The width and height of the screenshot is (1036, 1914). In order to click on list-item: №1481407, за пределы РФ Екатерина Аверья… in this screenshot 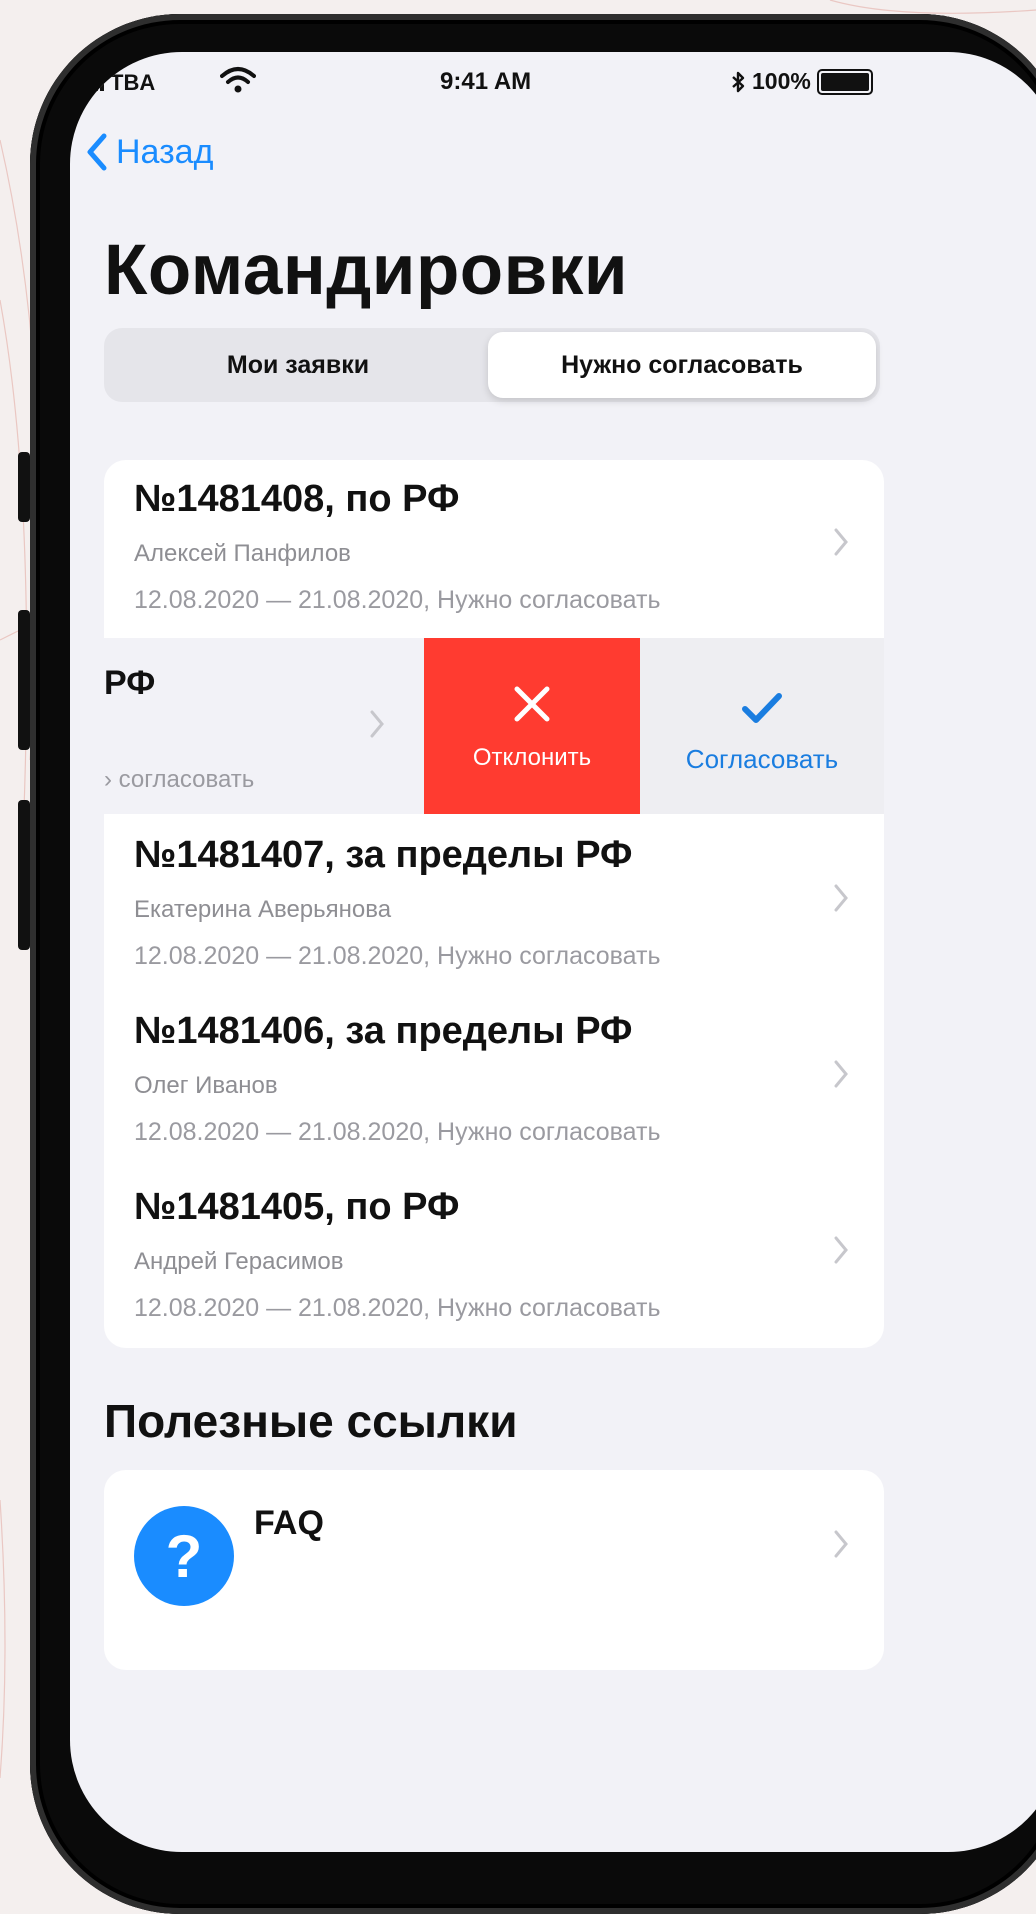, I will do `click(494, 904)`.